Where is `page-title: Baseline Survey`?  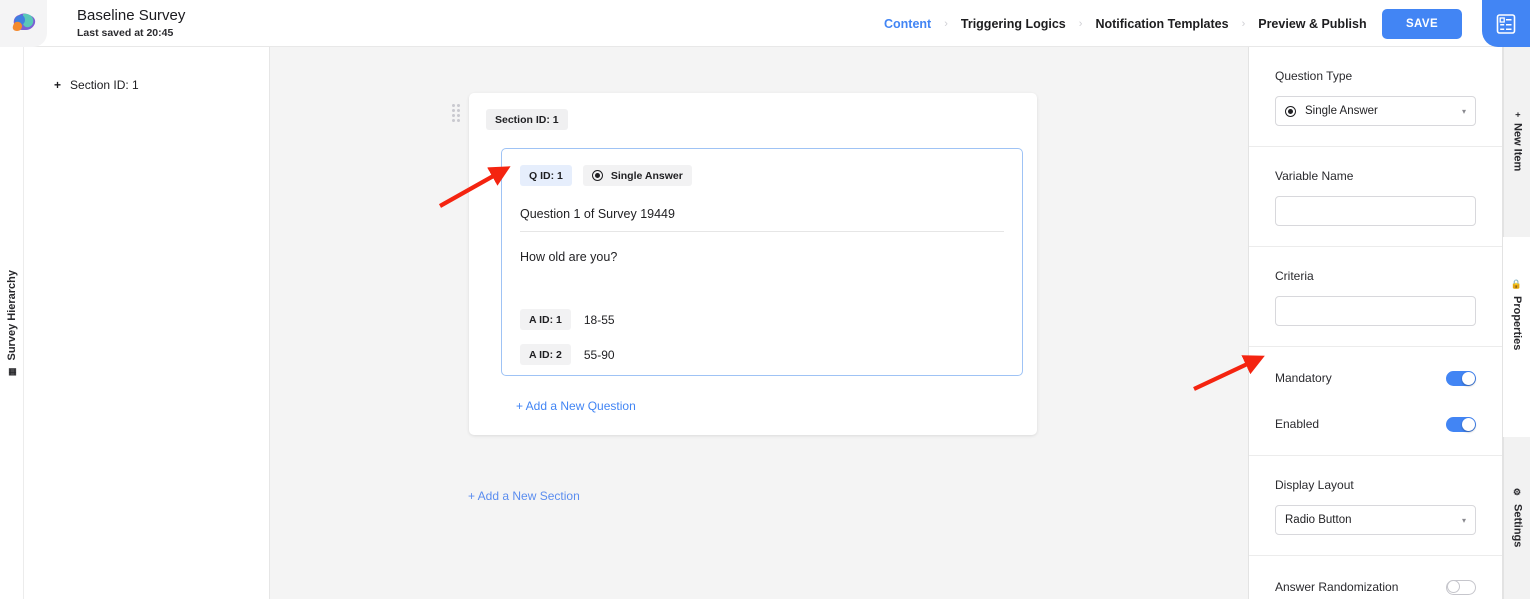
page-title: Baseline Survey is located at coordinates (131, 15).